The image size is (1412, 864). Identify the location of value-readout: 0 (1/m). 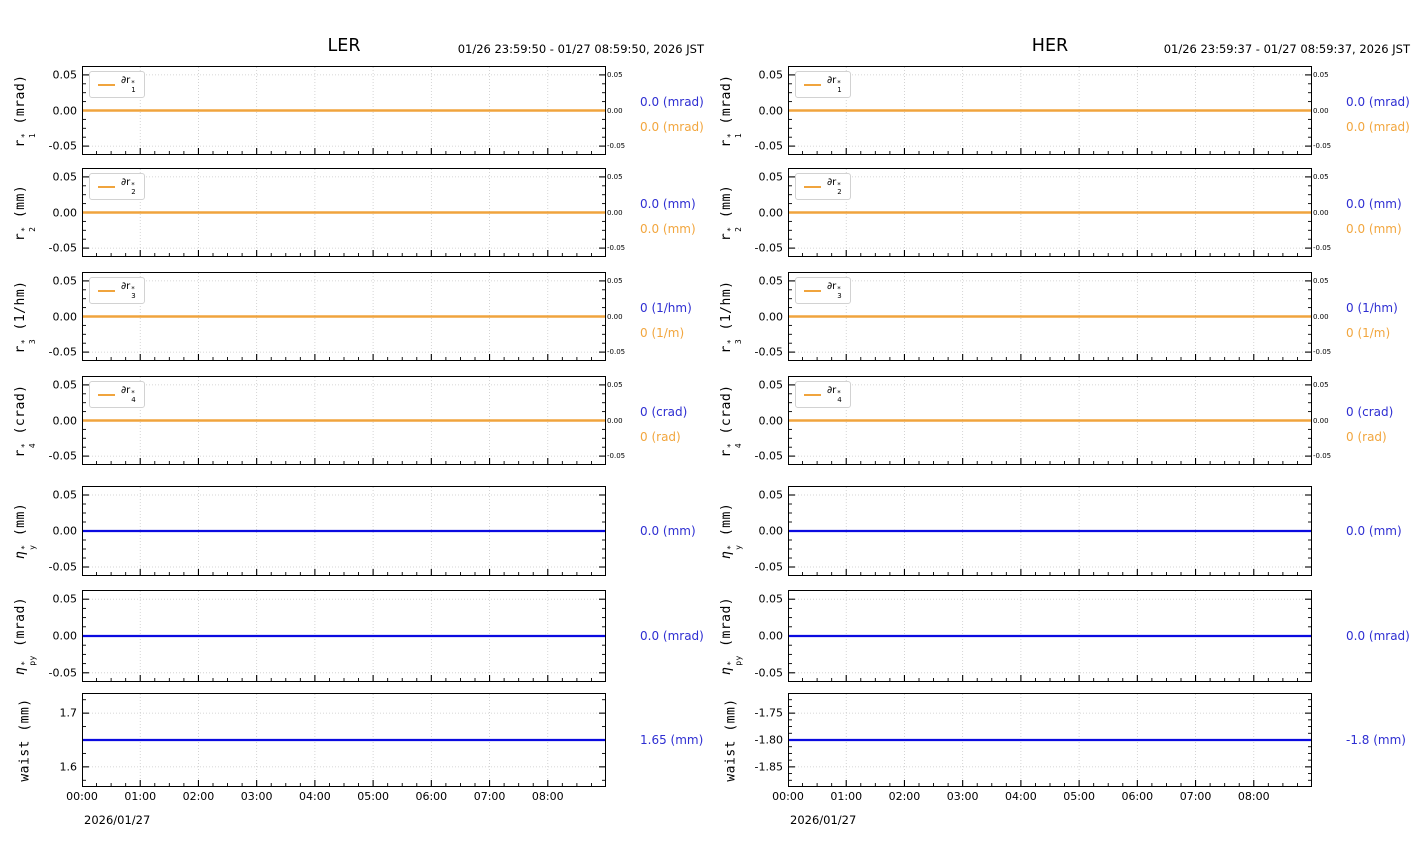
(662, 333).